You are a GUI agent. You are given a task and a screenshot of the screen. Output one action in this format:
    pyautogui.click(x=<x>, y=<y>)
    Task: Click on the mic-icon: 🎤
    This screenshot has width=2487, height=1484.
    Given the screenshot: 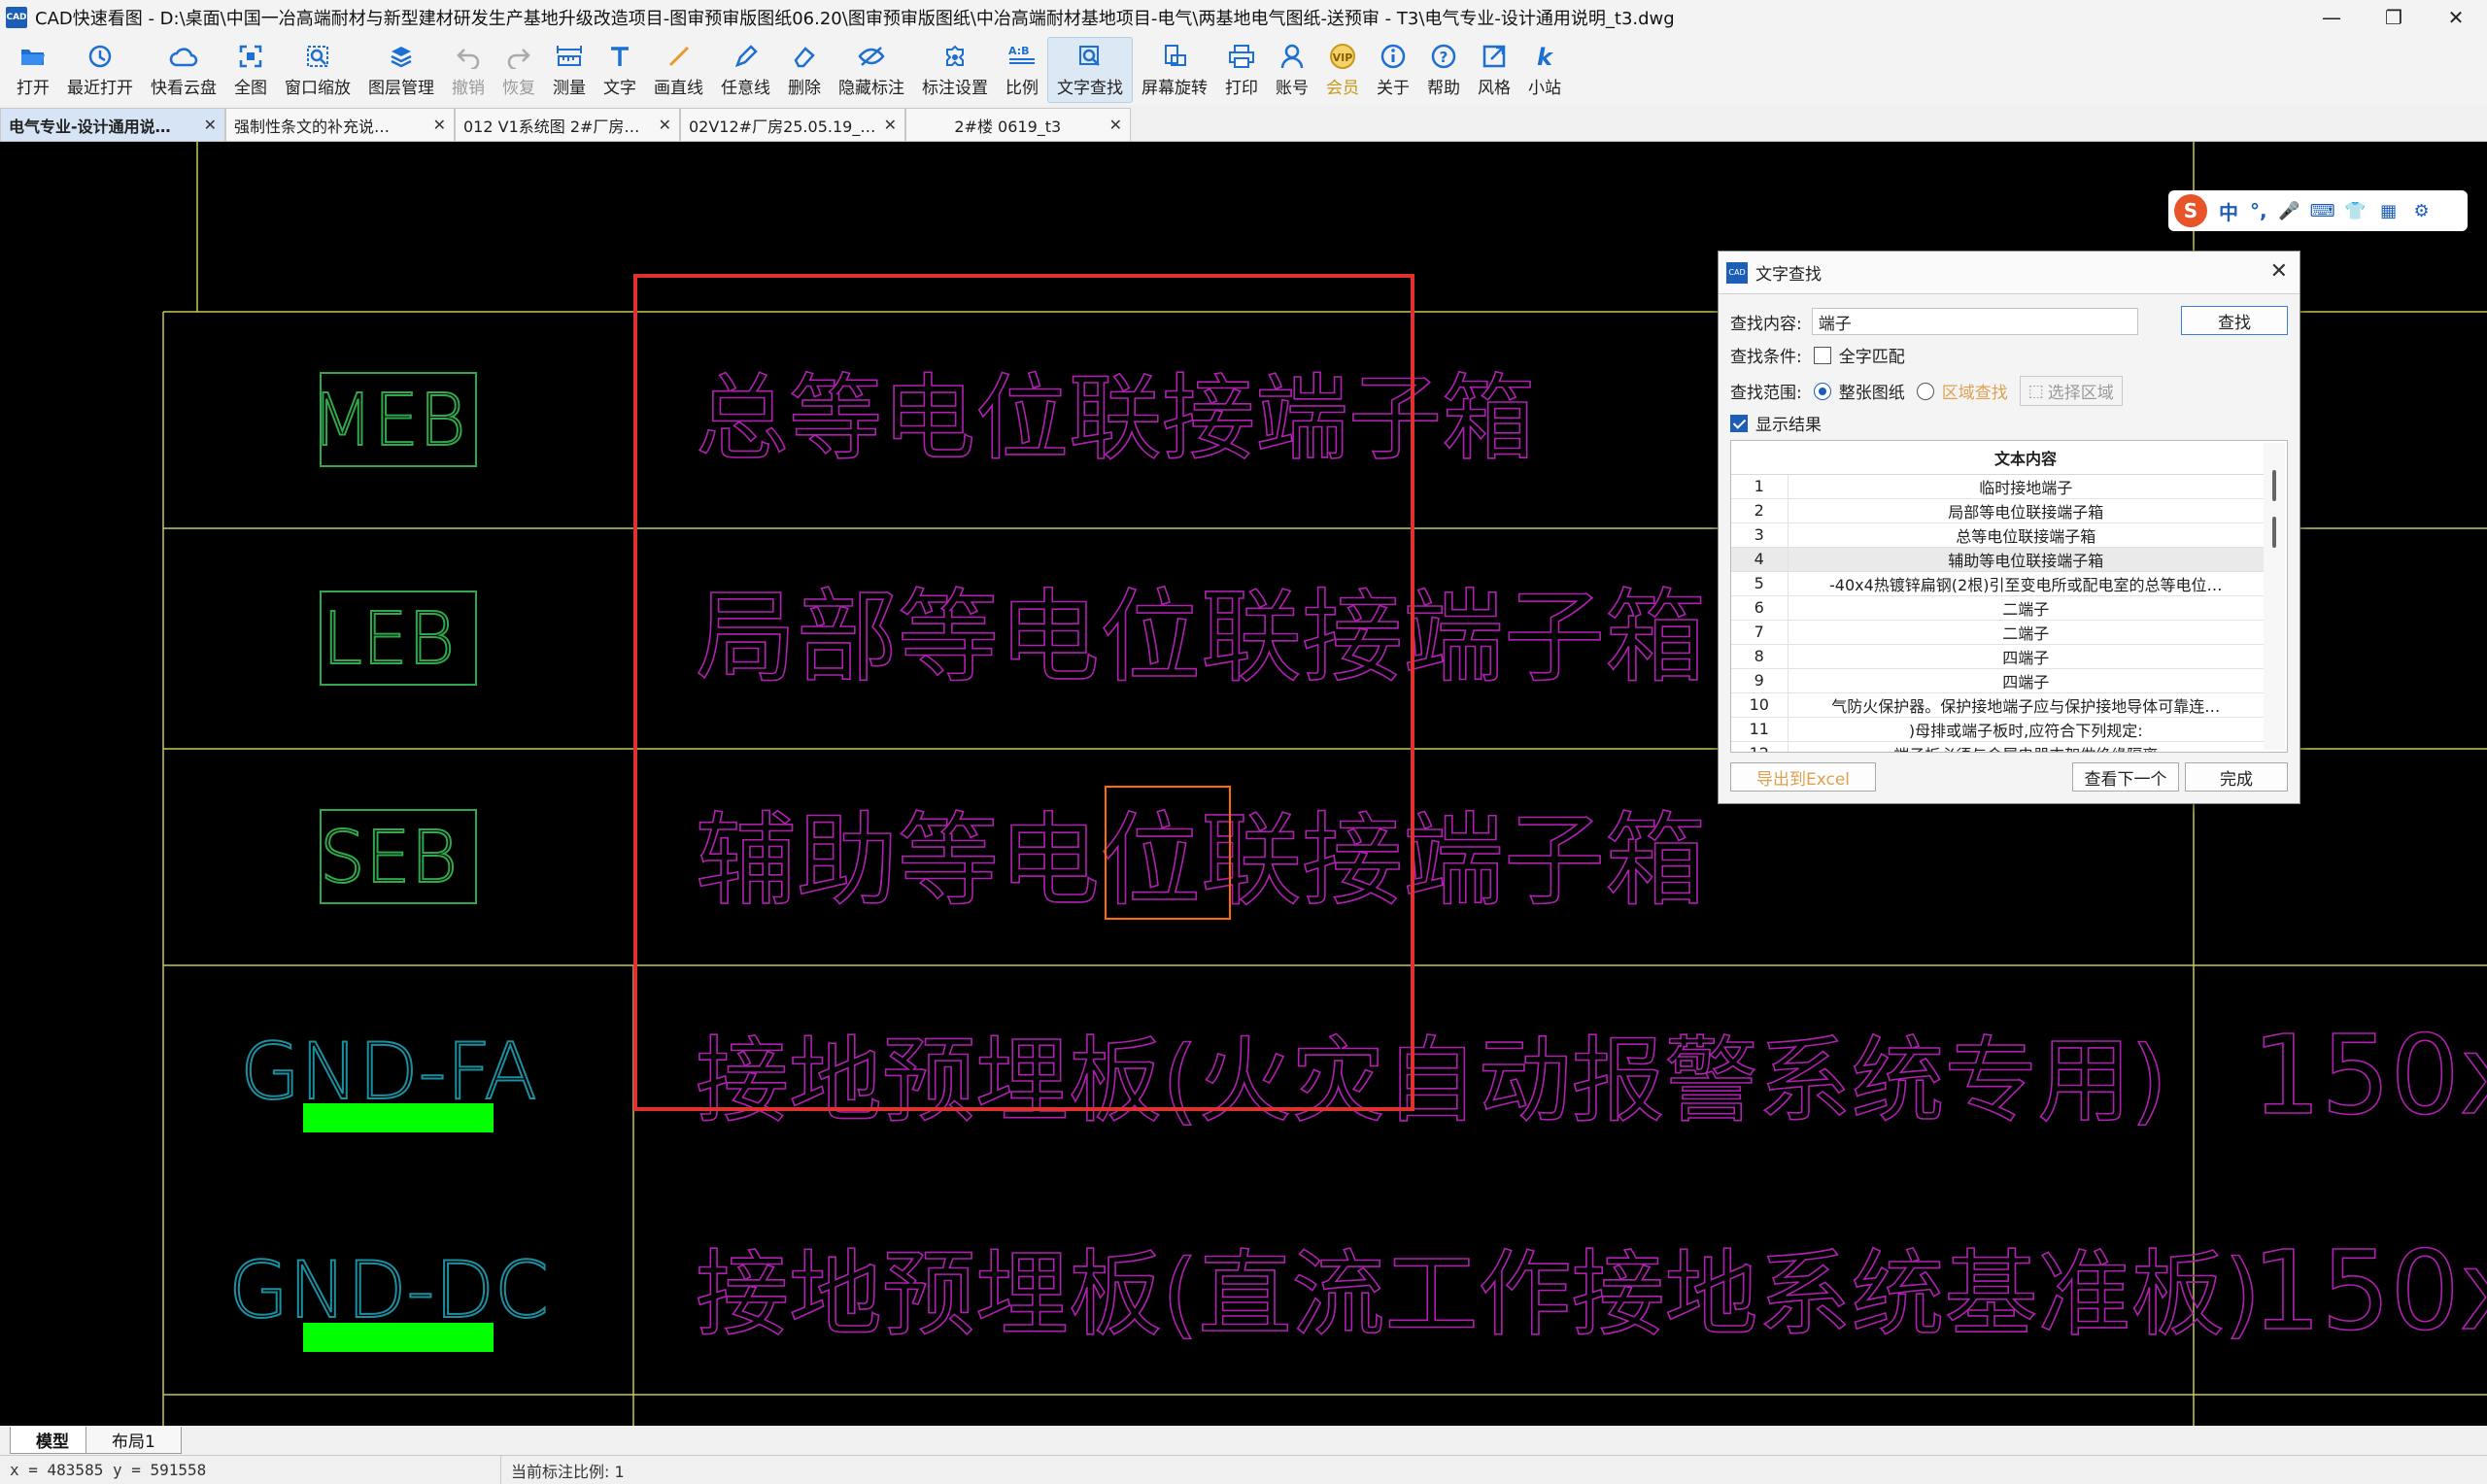 What is the action you would take?
    pyautogui.click(x=2289, y=210)
    